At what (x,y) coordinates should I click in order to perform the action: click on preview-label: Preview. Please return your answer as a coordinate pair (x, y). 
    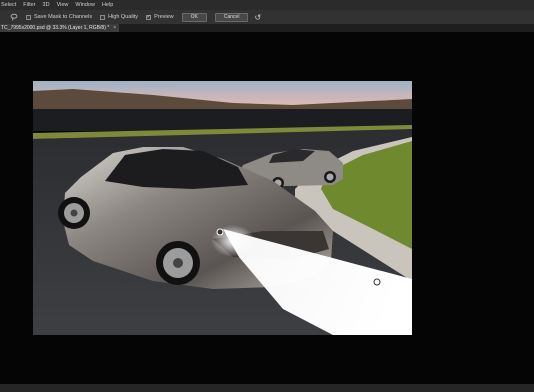
    Looking at the image, I should click on (164, 17).